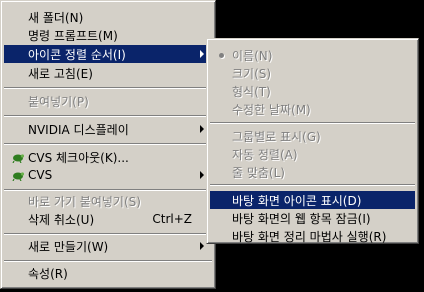 Image resolution: width=424 pixels, height=292 pixels. Describe the element at coordinates (108, 273) in the screenshot. I see `menu-item-properties: 속성(R)` at that location.